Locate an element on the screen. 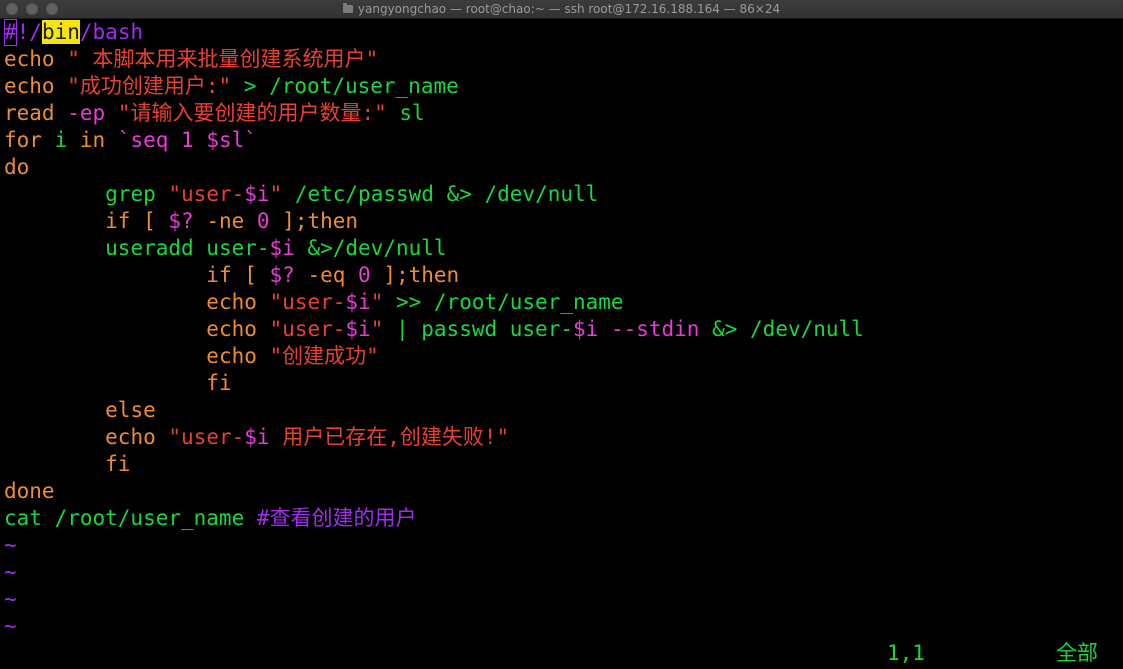 This screenshot has width=1123, height=669. code-token: >> /root/user_name is located at coordinates (503, 302).